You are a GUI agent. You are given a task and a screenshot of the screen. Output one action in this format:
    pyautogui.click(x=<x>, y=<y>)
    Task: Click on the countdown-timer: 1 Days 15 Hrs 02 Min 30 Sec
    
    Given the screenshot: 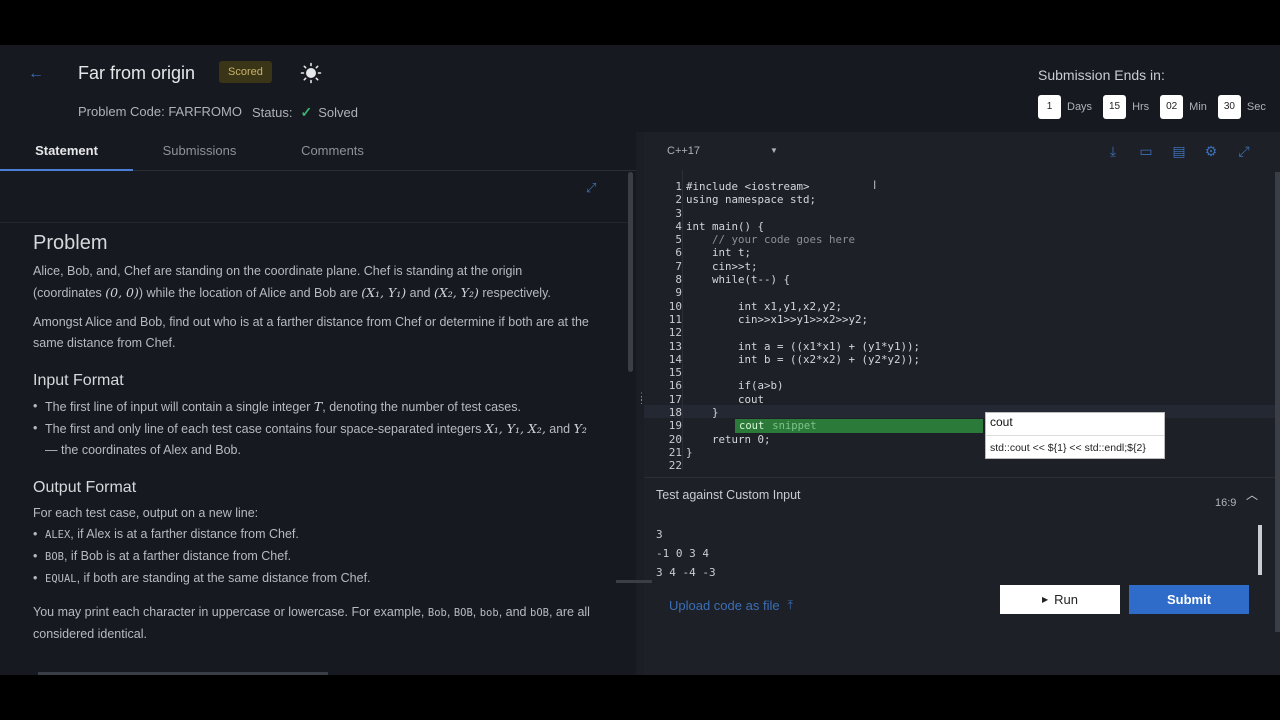 What is the action you would take?
    pyautogui.click(x=1157, y=107)
    